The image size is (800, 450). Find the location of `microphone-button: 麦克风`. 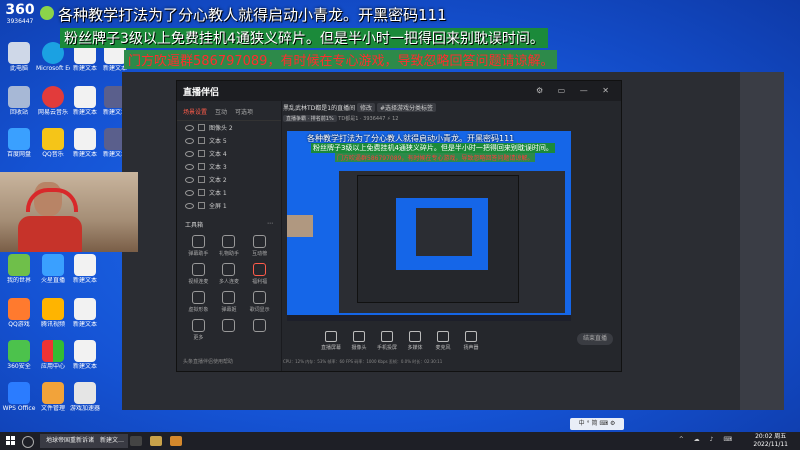

microphone-button: 麦克风 is located at coordinates (443, 341).